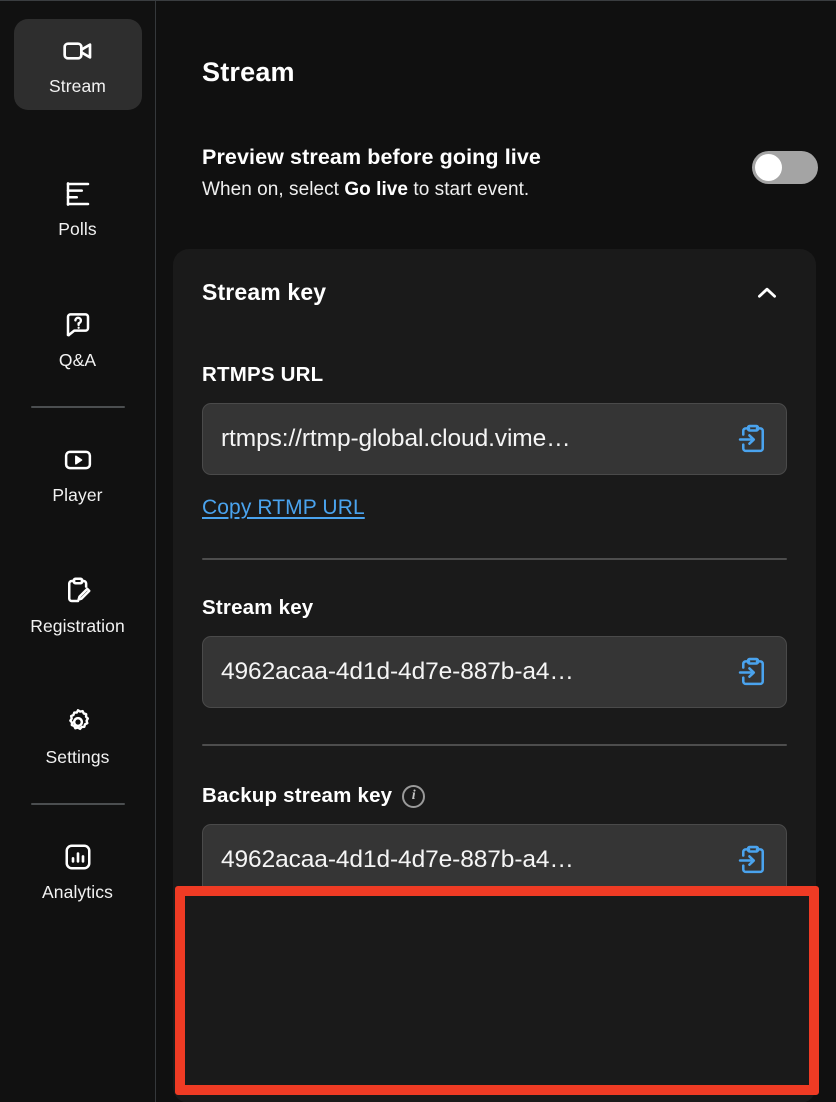 The width and height of the screenshot is (836, 1102). I want to click on preview-stream-toggle, so click(785, 167).